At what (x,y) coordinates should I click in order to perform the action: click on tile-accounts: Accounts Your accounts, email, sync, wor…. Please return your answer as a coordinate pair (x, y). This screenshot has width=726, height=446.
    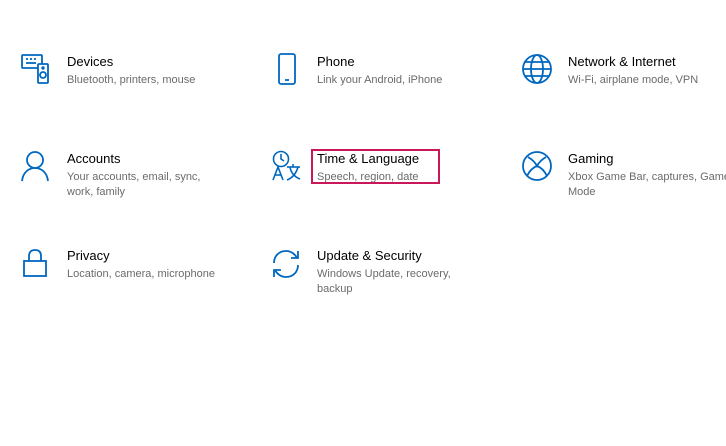
    Looking at the image, I should click on (140, 190).